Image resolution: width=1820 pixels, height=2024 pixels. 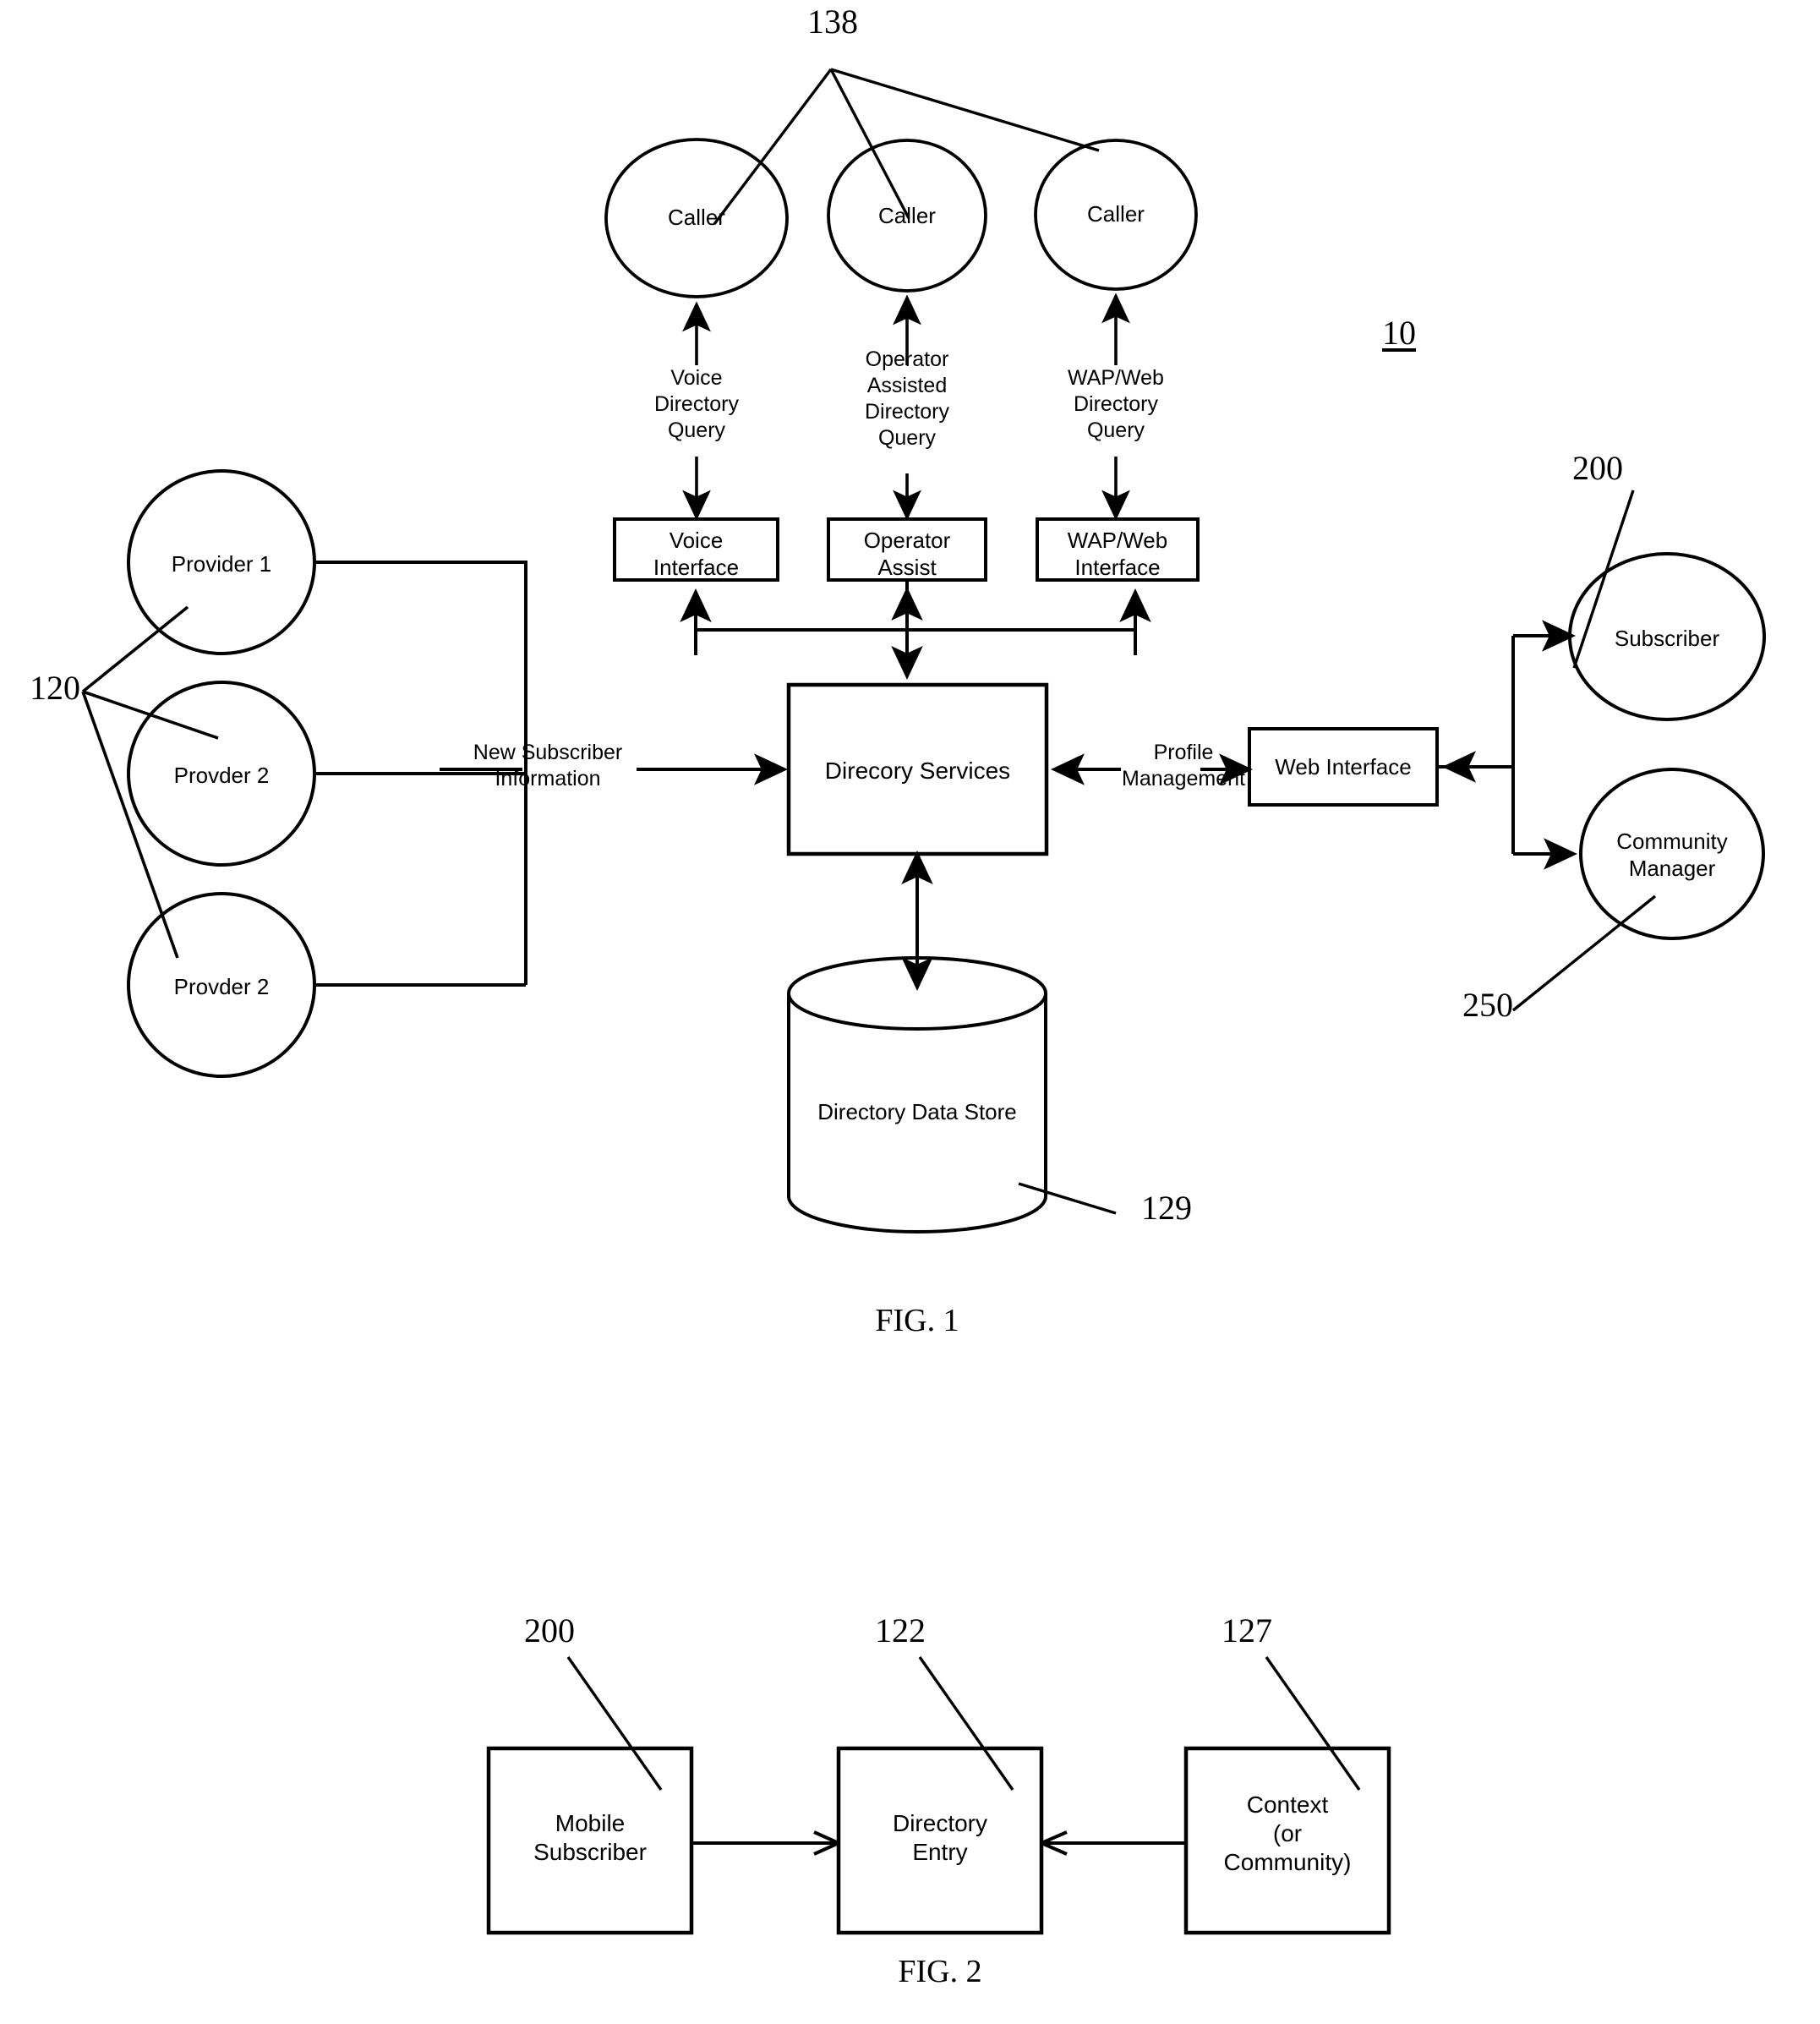 I want to click on figure2-ref-leaders, so click(x=964, y=1723).